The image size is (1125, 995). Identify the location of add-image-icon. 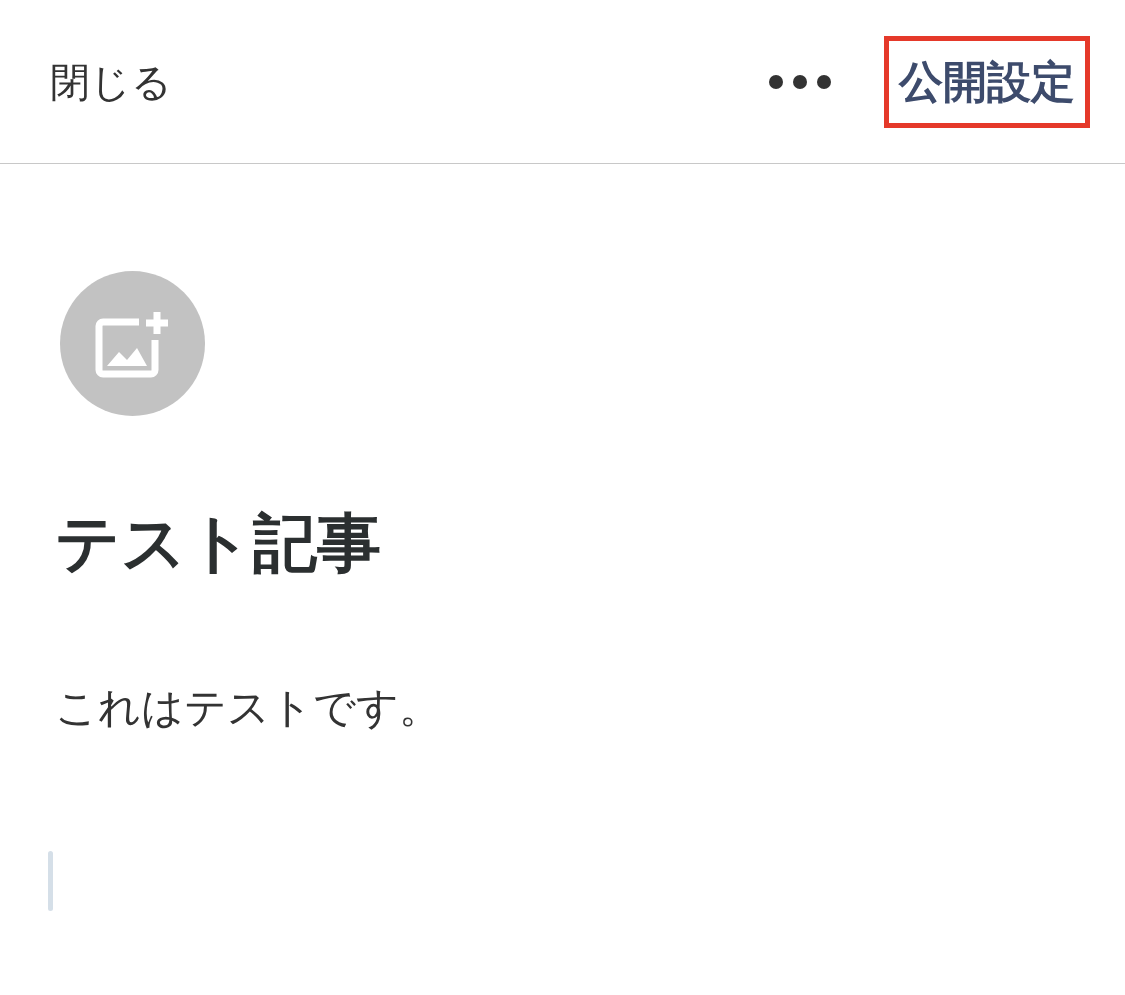
(132, 343).